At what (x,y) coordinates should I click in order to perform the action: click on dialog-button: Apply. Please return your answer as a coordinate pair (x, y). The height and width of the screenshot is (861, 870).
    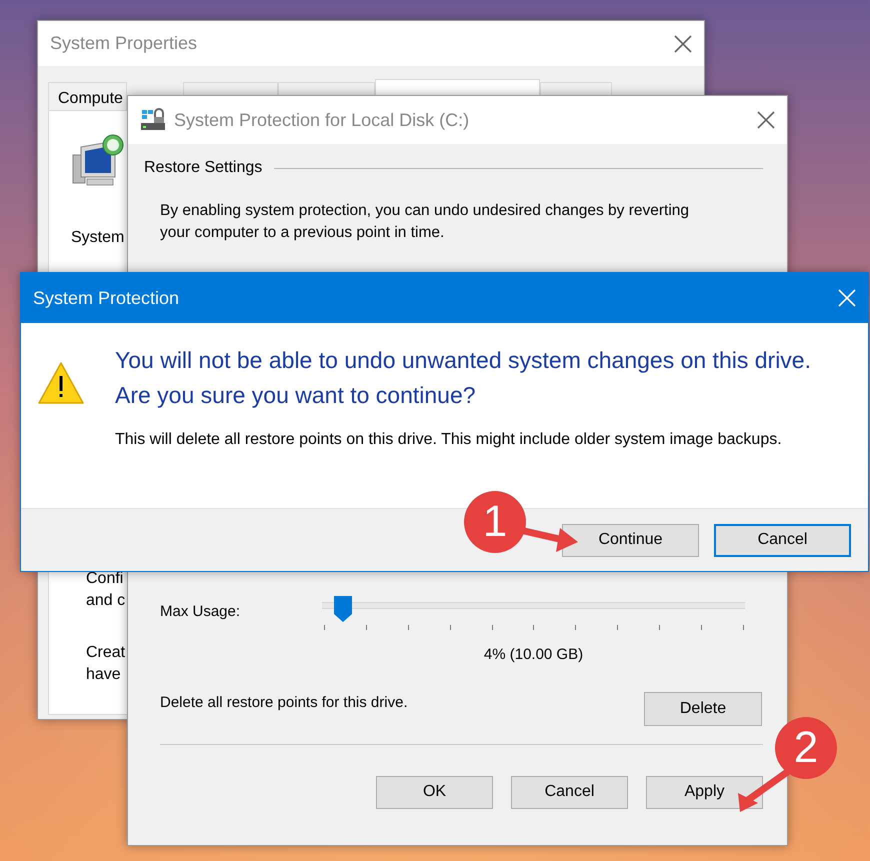
    Looking at the image, I should click on (704, 792).